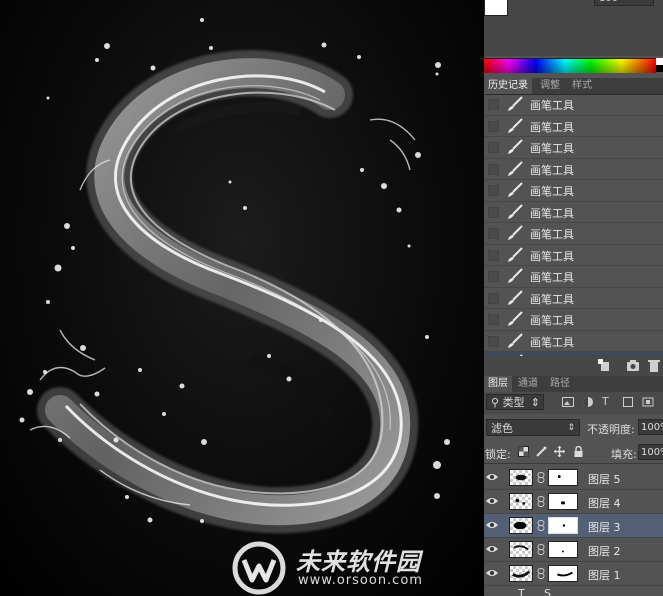 The height and width of the screenshot is (596, 663). What do you see at coordinates (650, 452) in the screenshot?
I see `fill-field: 100%` at bounding box center [650, 452].